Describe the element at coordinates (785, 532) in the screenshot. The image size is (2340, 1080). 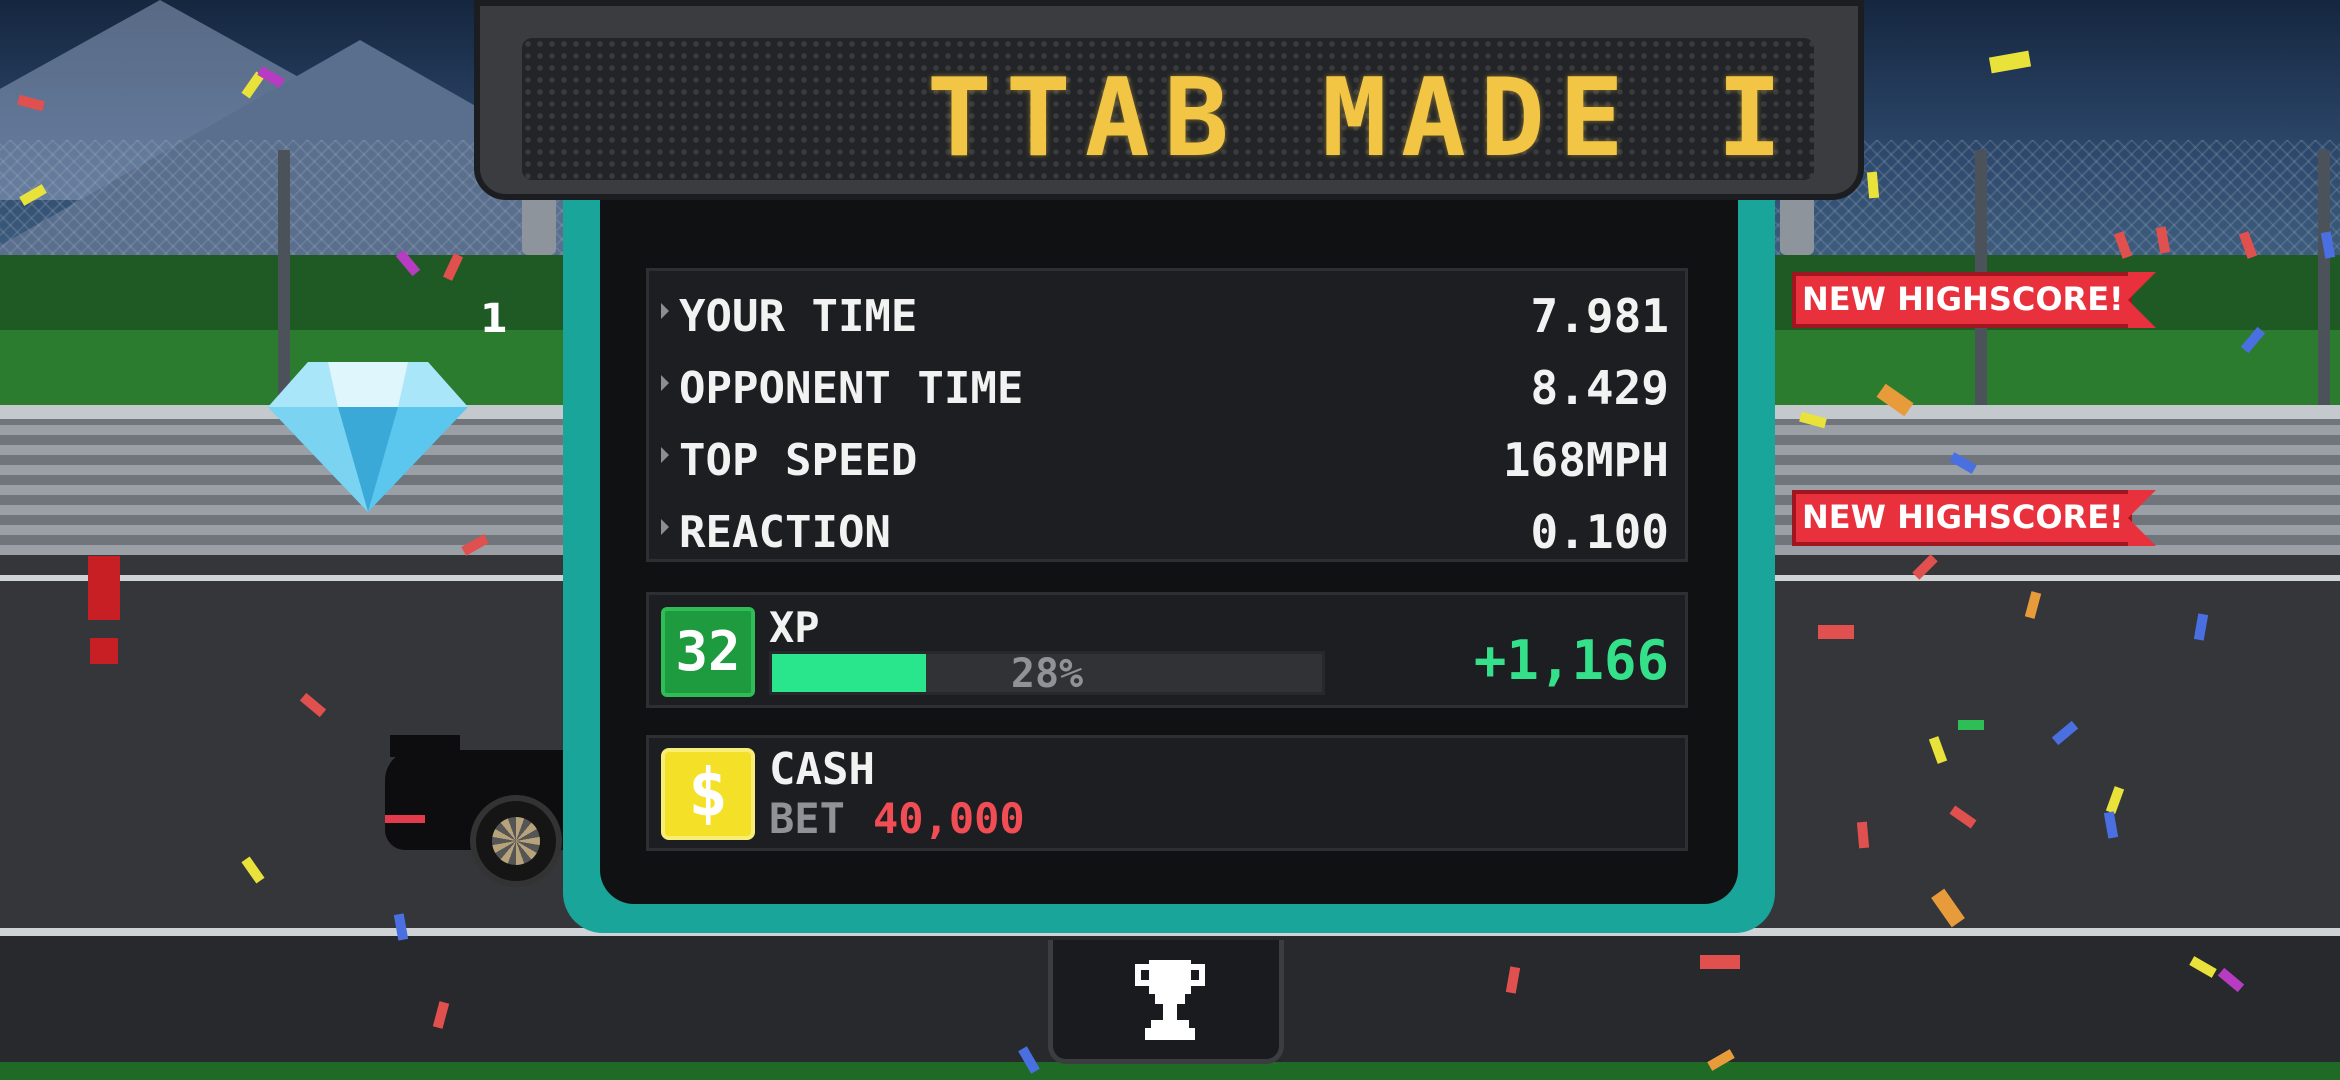
I see `stat-label: REACTION` at that location.